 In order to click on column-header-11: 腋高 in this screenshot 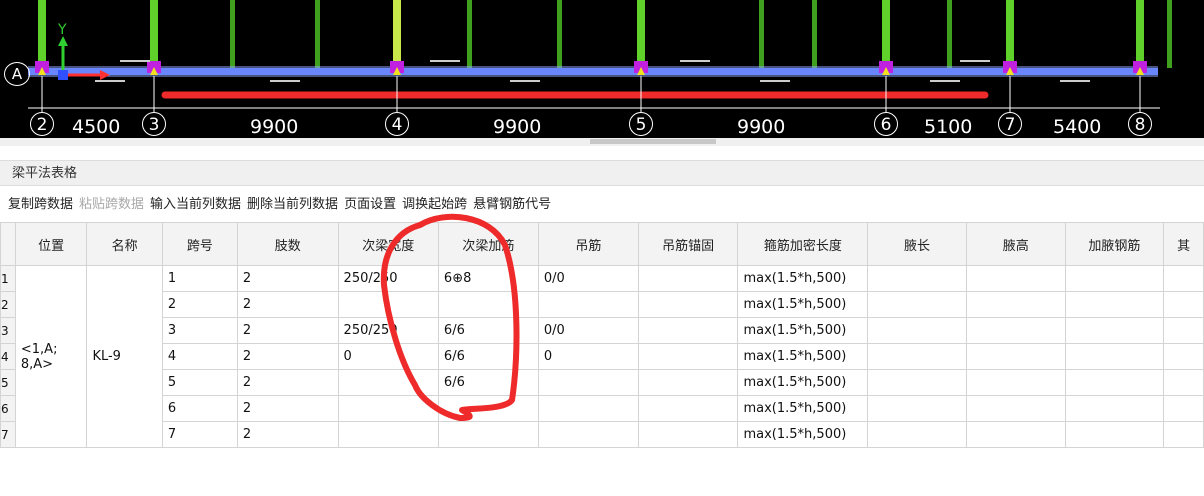, I will do `click(1015, 244)`.